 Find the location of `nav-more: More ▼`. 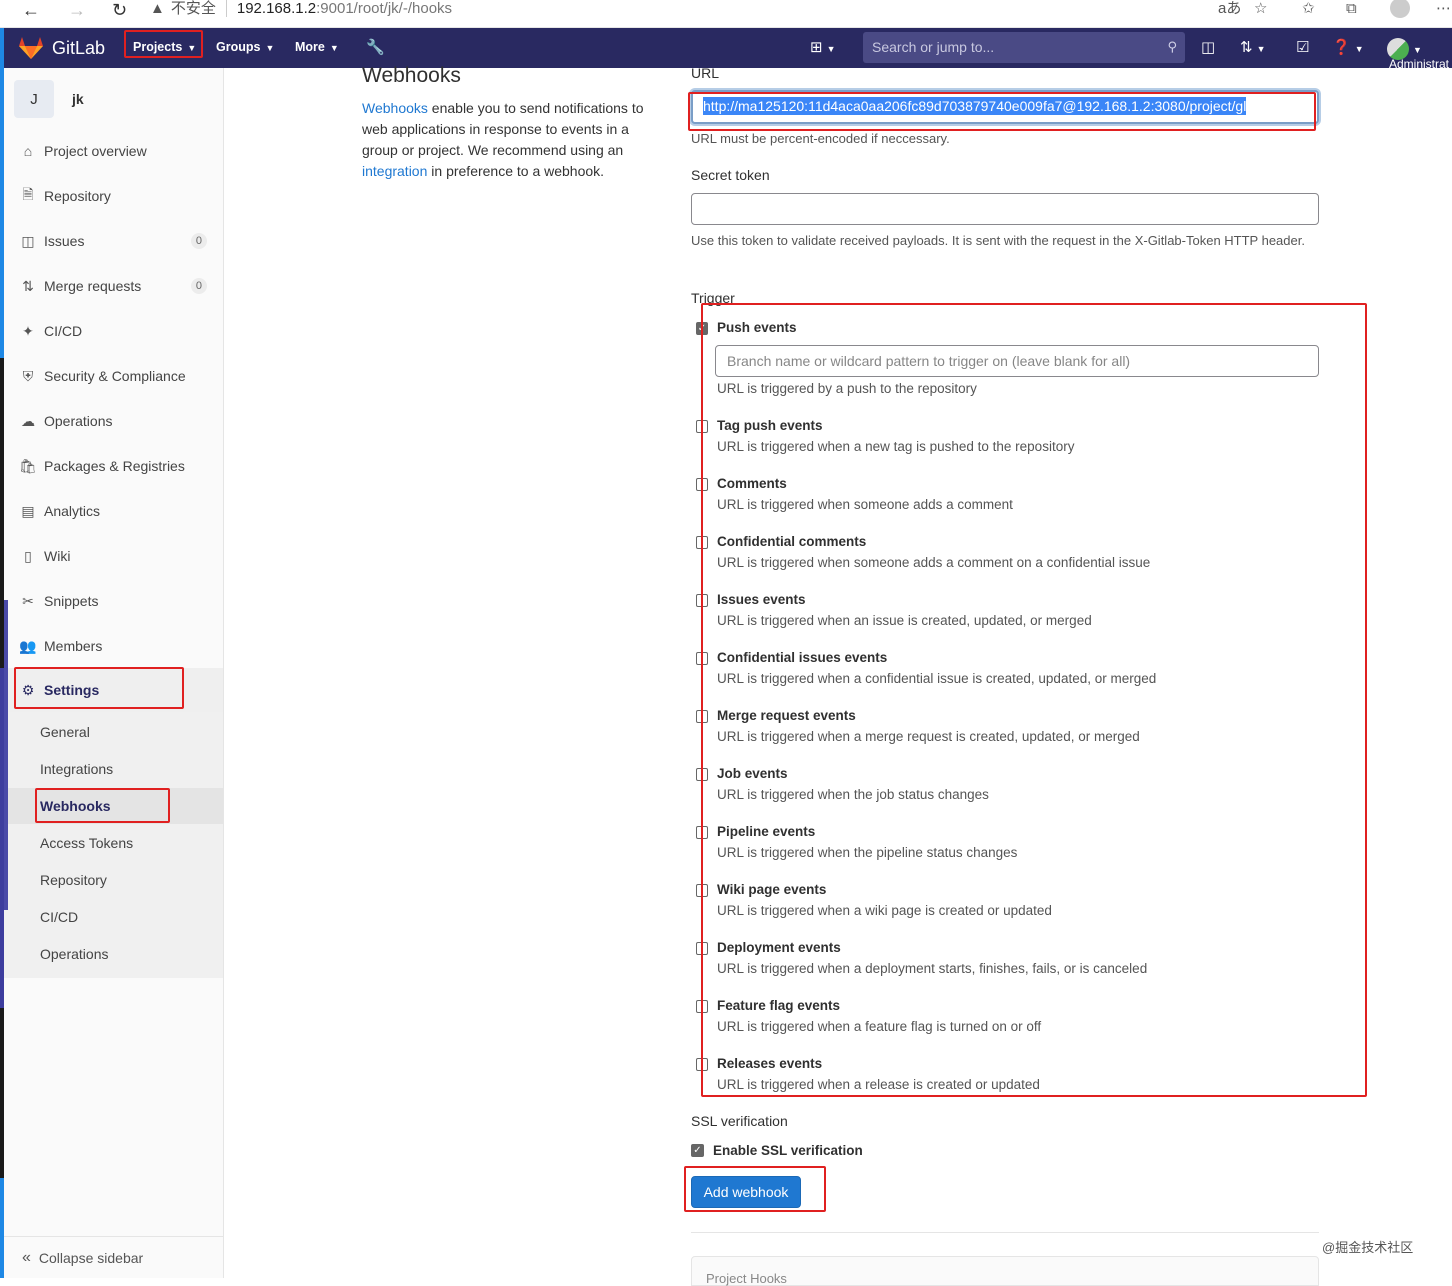

nav-more: More ▼ is located at coordinates (317, 47).